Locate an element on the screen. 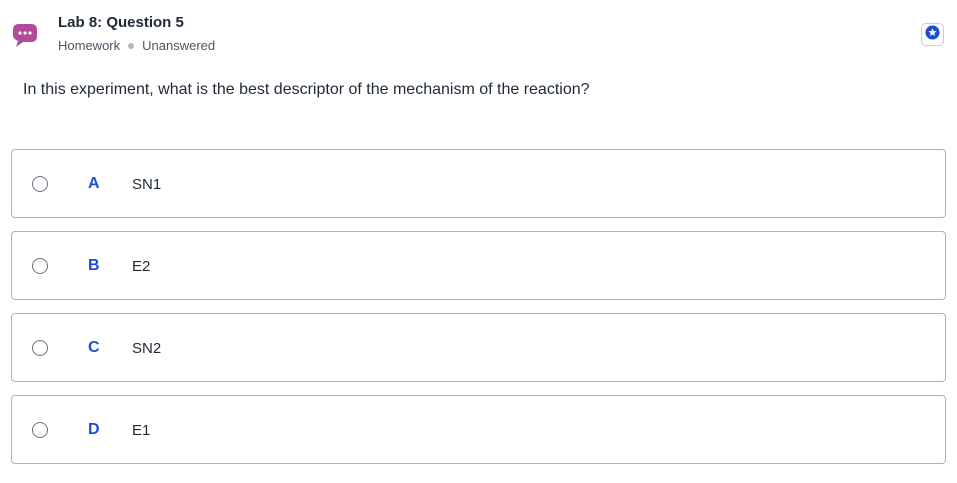  answer-option-a: A SN1 is located at coordinates (478, 183).